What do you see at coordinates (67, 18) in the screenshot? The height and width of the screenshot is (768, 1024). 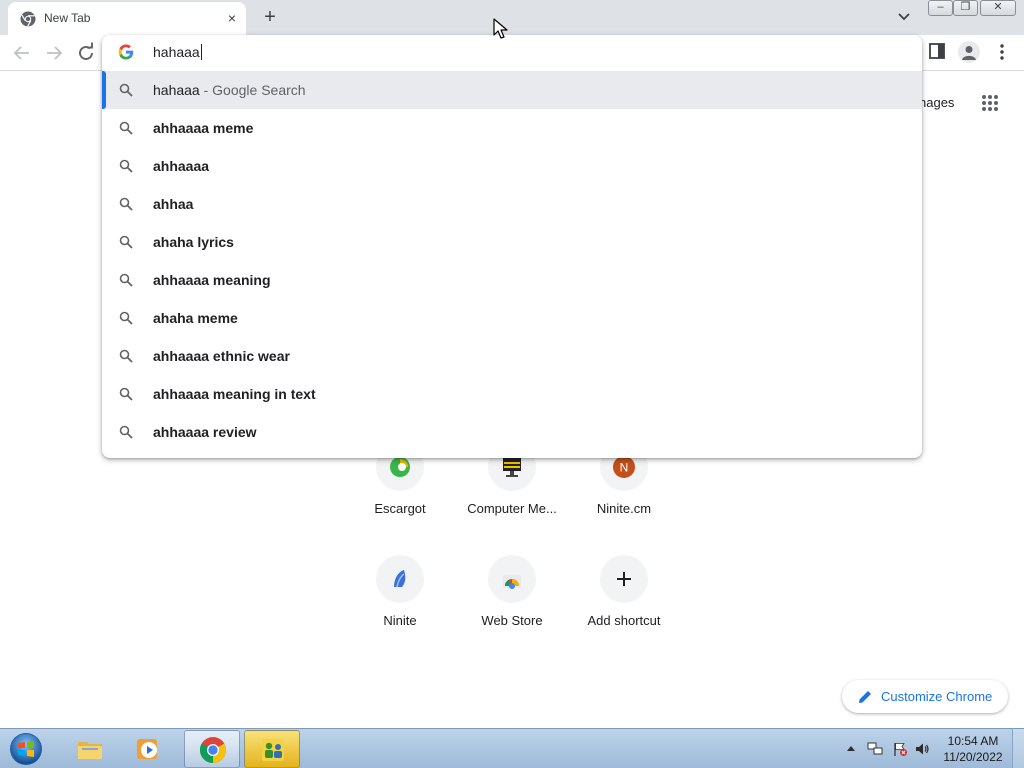 I see `tab-title: New Tab` at bounding box center [67, 18].